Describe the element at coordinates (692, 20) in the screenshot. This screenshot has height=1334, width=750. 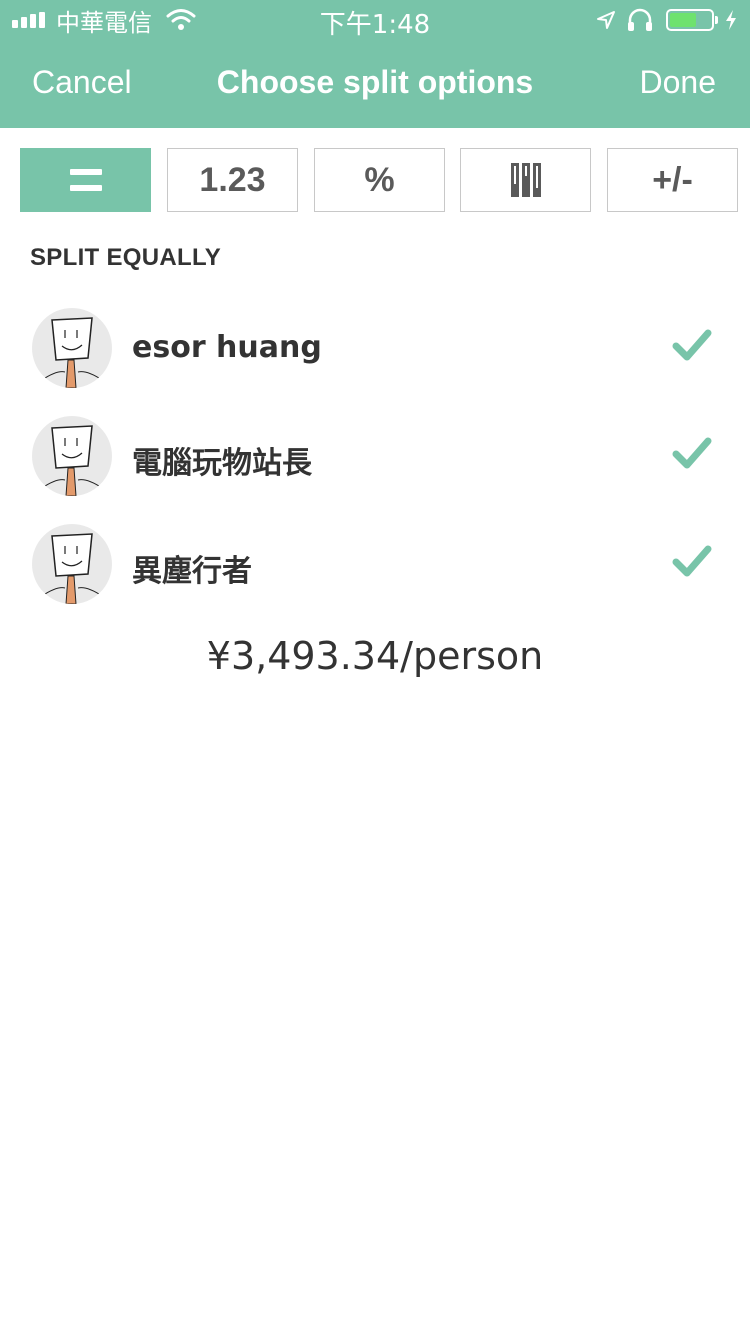
I see `battery-icon` at that location.